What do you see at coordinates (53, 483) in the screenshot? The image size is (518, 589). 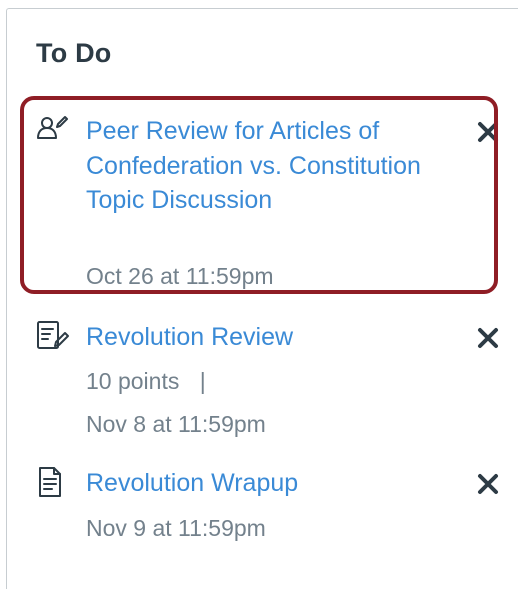 I see `document-icon` at bounding box center [53, 483].